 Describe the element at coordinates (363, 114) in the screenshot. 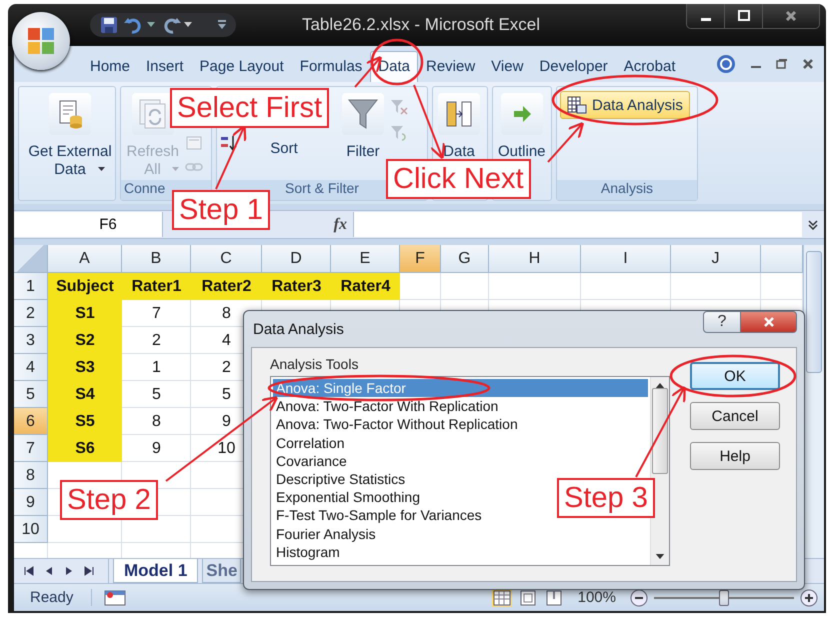

I see `funnel-icon` at that location.